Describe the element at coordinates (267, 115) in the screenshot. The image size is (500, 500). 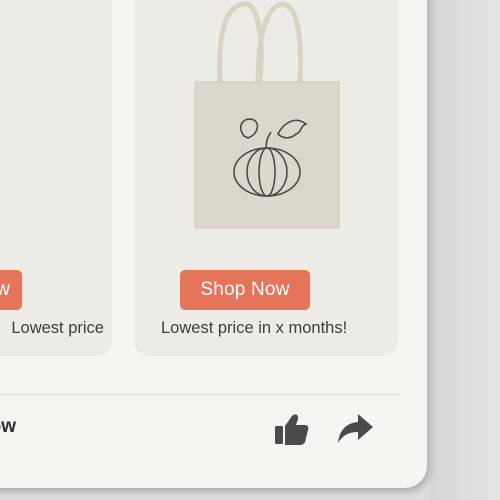
I see `tote-bag-image` at that location.